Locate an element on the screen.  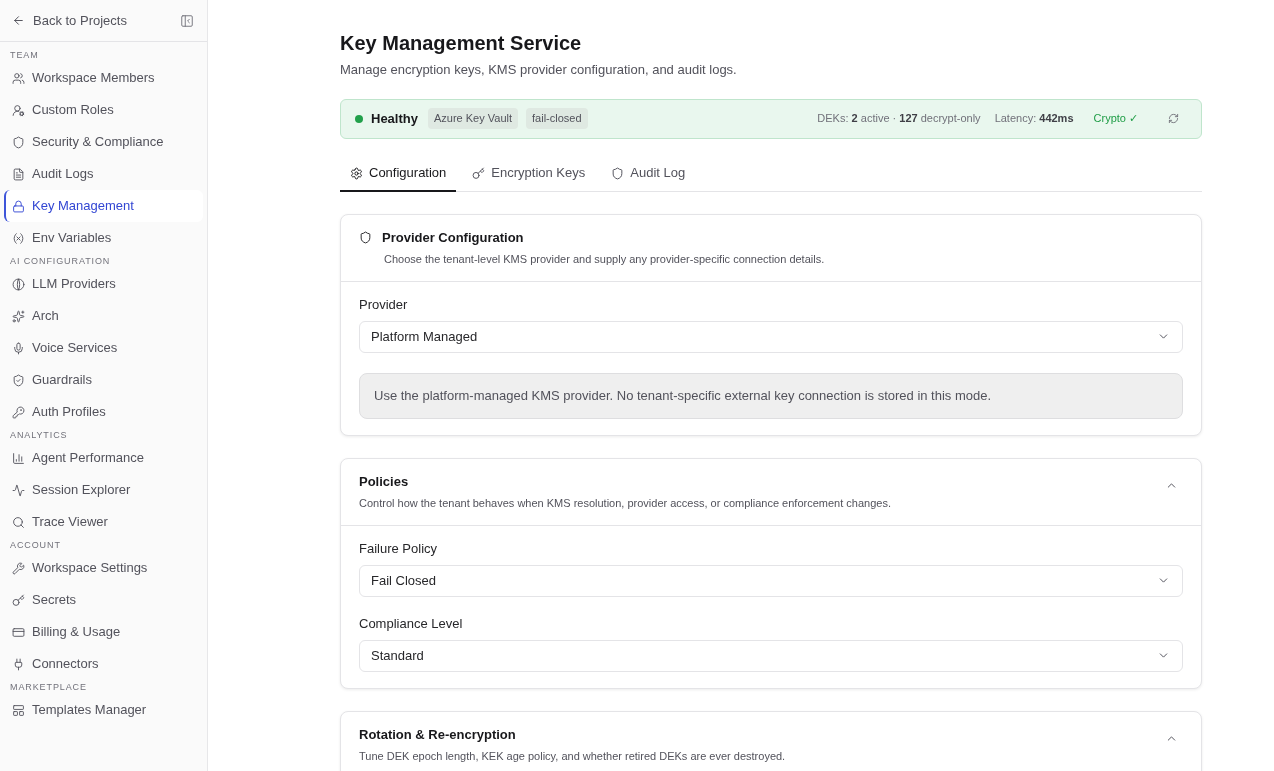
field-label: Compliance Level is located at coordinates (411, 623).